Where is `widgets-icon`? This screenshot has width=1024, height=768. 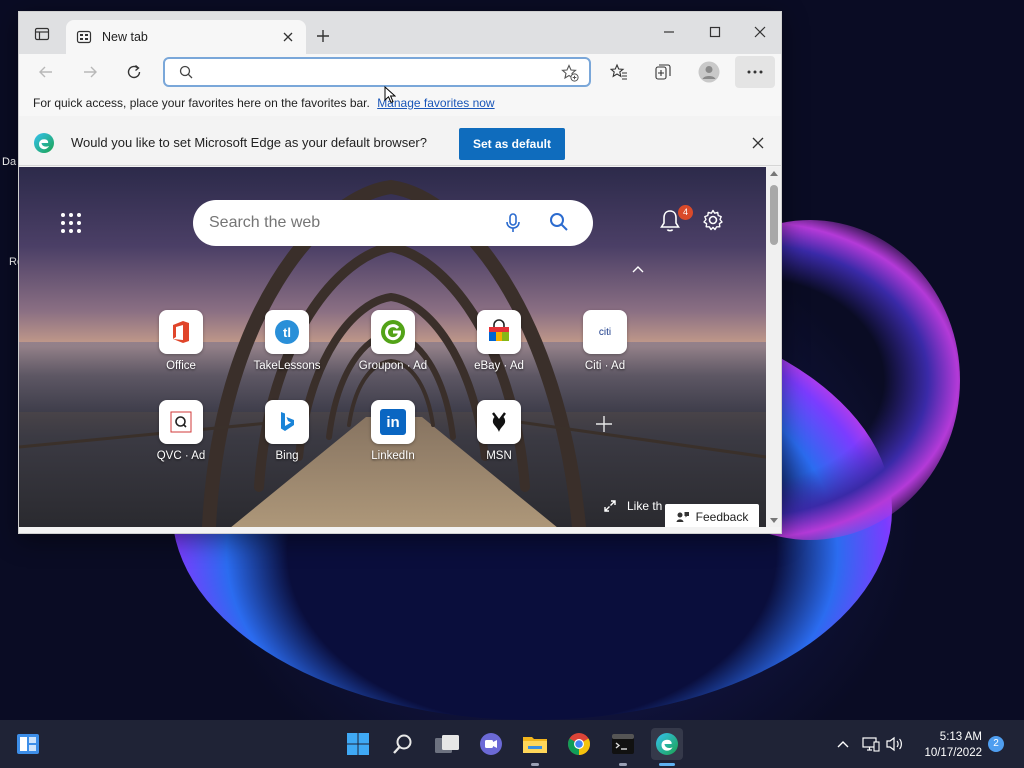 widgets-icon is located at coordinates (28, 744).